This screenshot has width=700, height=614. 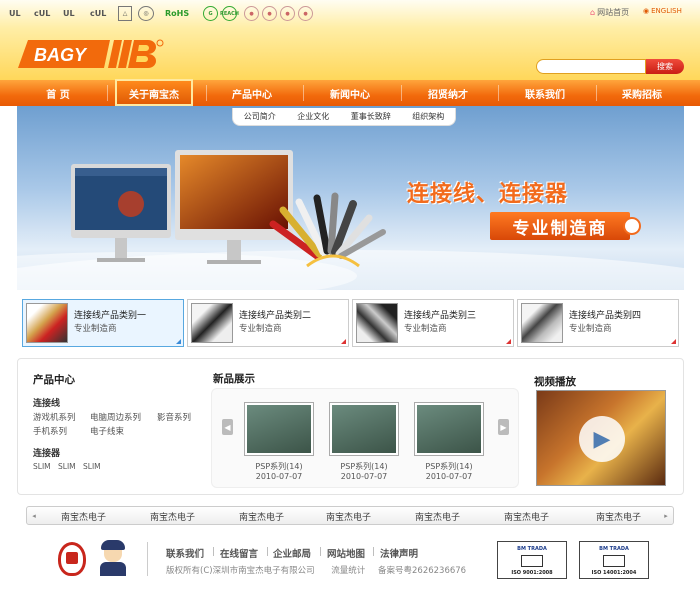 What do you see at coordinates (313, 116) in the screenshot?
I see `subnav-culture: 企业文化` at bounding box center [313, 116].